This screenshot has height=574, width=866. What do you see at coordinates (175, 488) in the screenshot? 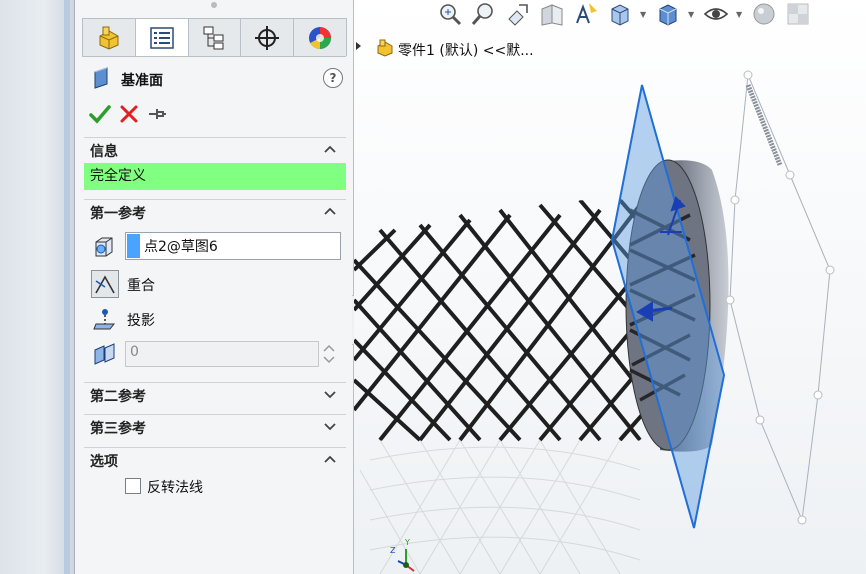
I see `flip-normal-label: 反转法线` at bounding box center [175, 488].